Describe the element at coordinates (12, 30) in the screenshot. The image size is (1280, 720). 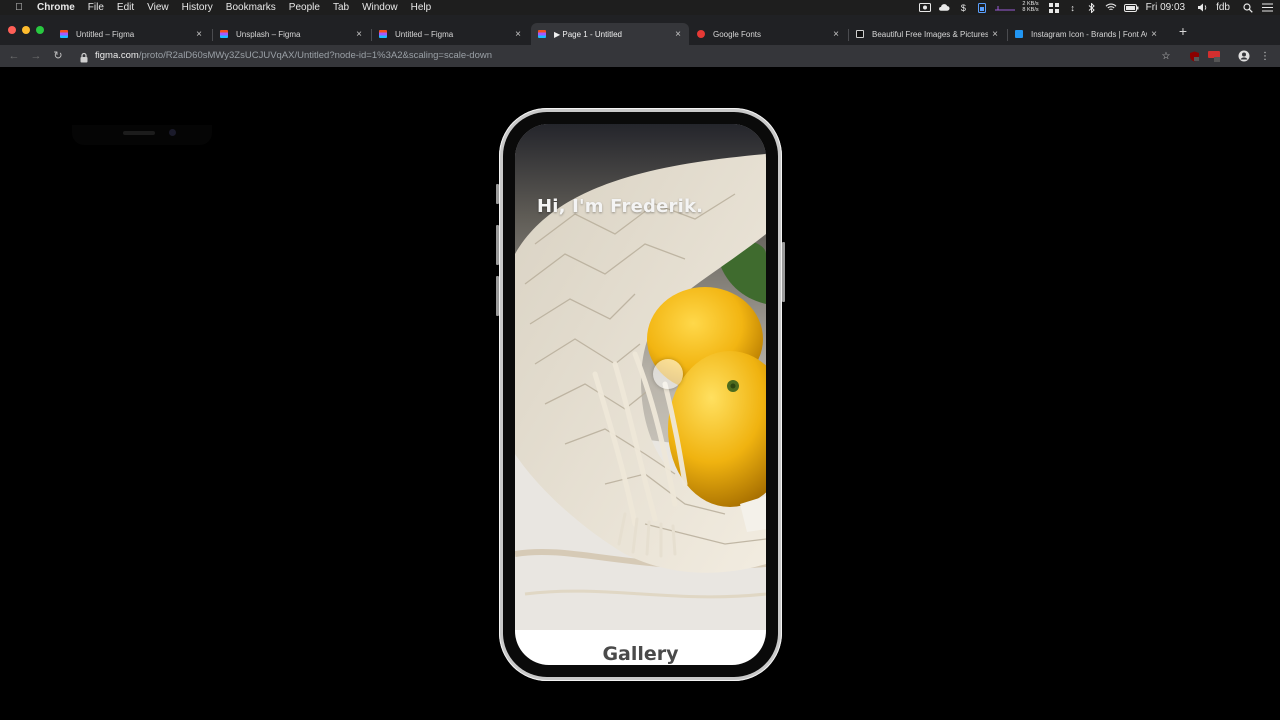
I see `window-close-button` at that location.